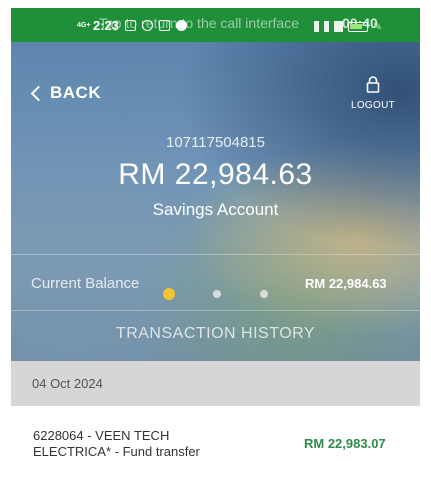 The height and width of the screenshot is (477, 431). What do you see at coordinates (345, 443) in the screenshot?
I see `transaction-amount: RM 22,983.07` at bounding box center [345, 443].